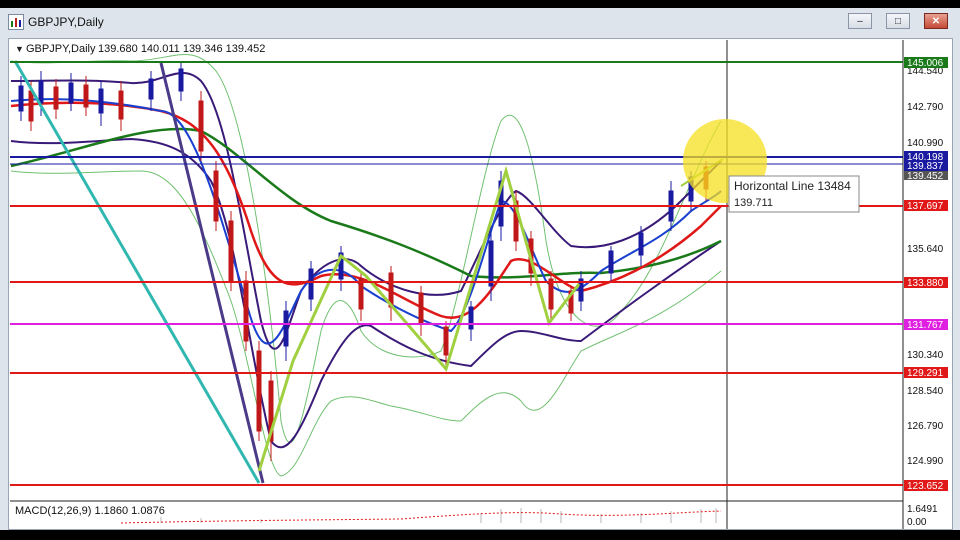 This screenshot has width=960, height=540. Describe the element at coordinates (181, 49) in the screenshot. I see `ohlc-readout: 139.680 140.011 139.346 139.452` at that location.